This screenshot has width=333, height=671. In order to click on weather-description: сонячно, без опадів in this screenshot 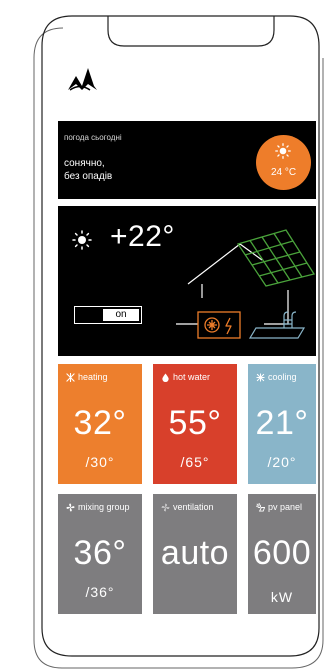, I will do `click(129, 170)`.